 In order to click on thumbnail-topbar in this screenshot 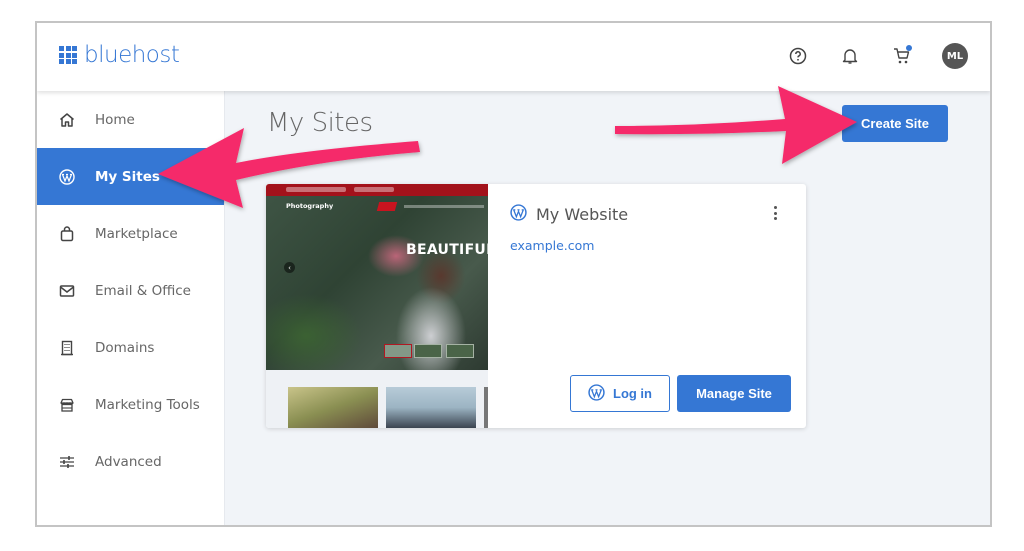, I will do `click(377, 190)`.